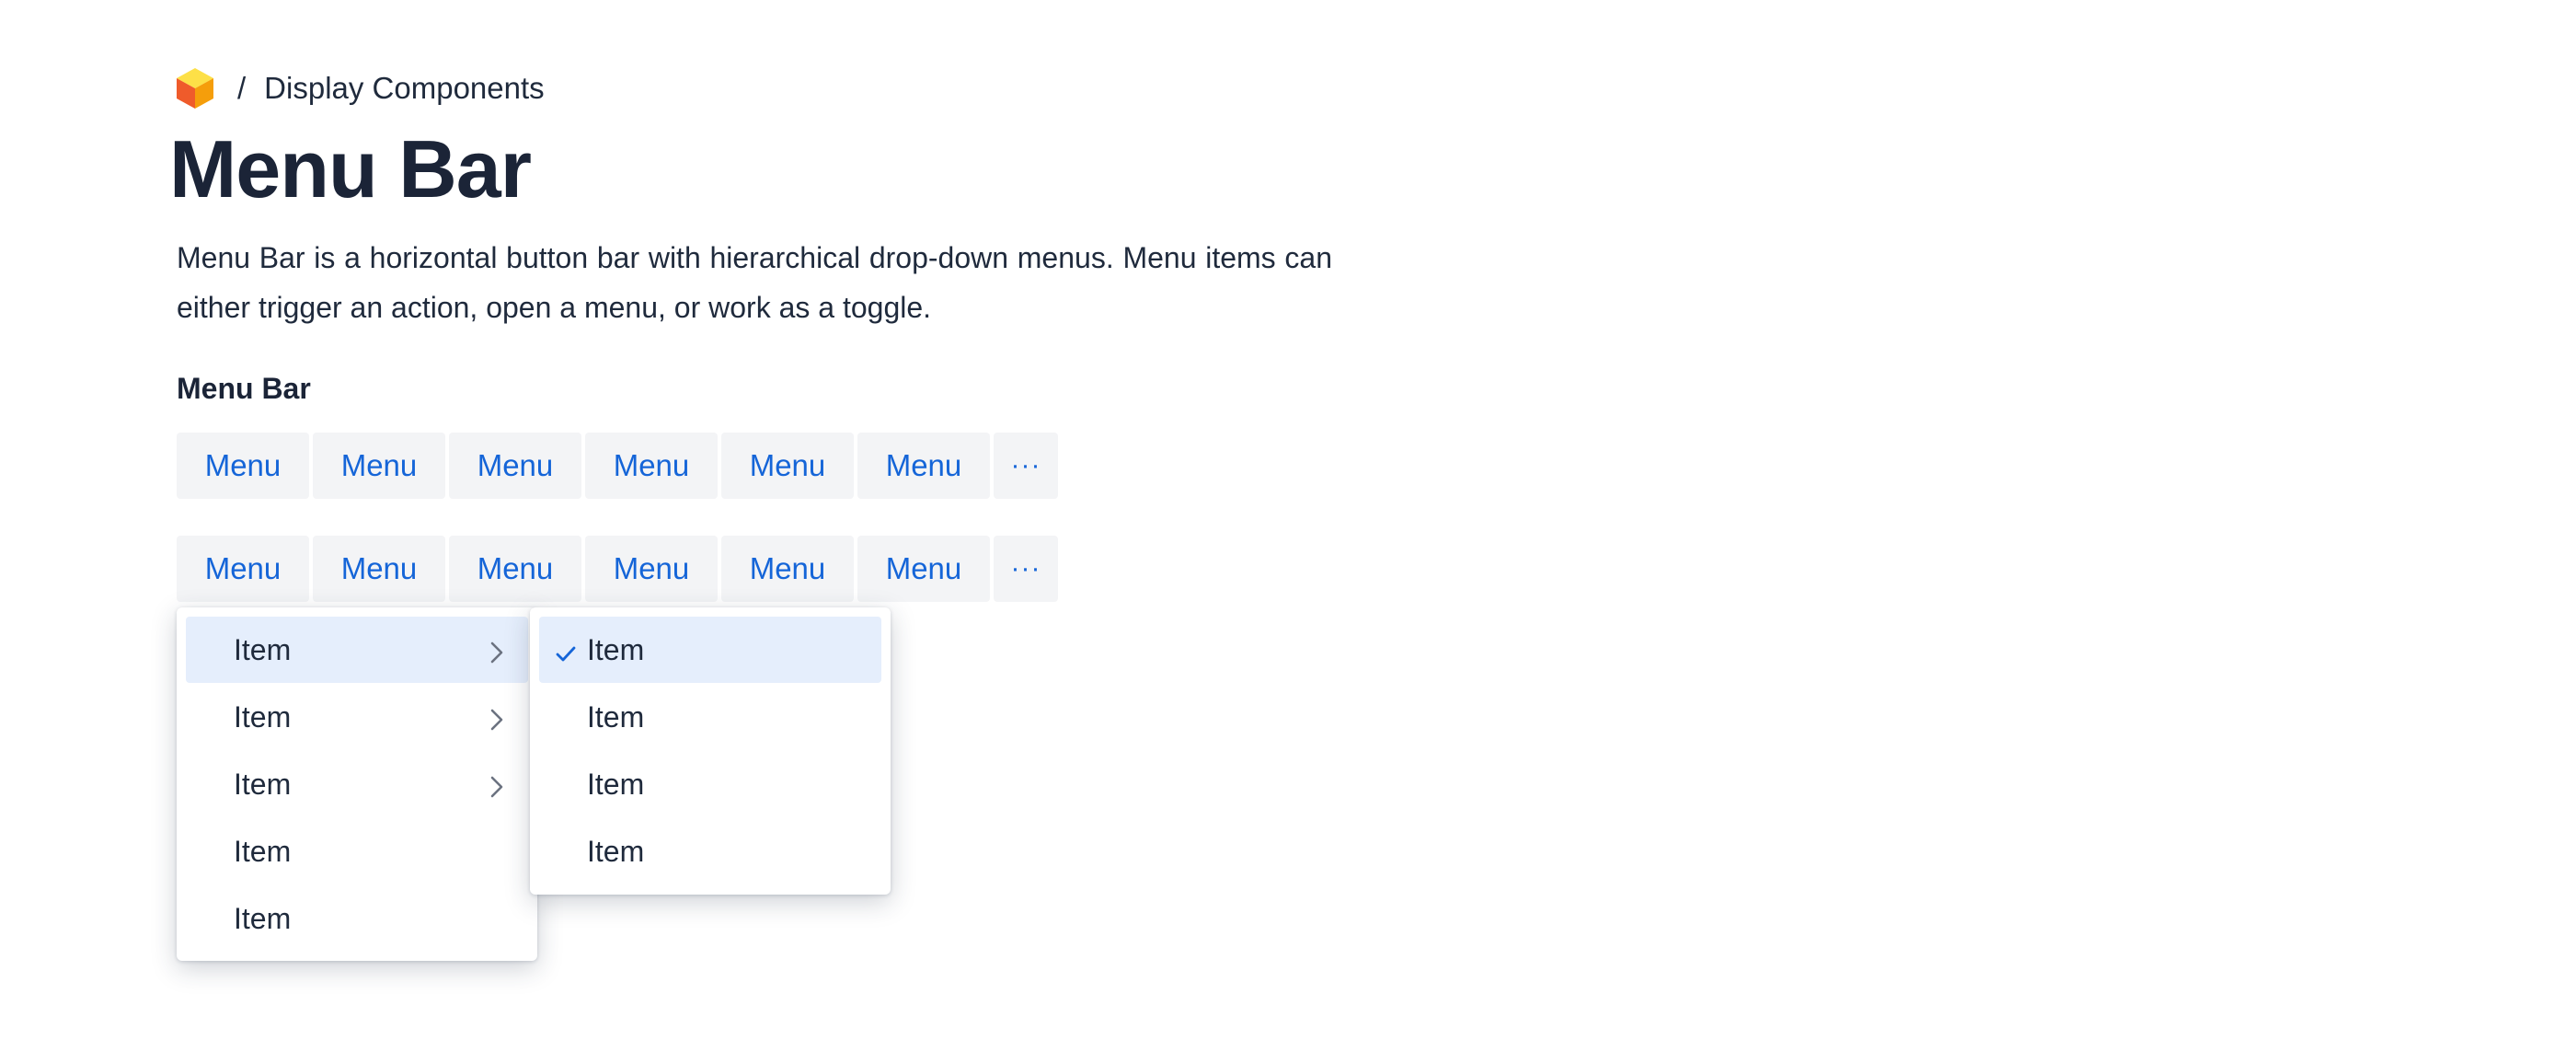 The width and height of the screenshot is (2576, 1040). What do you see at coordinates (244, 388) in the screenshot?
I see `section-title: Menu Bar` at bounding box center [244, 388].